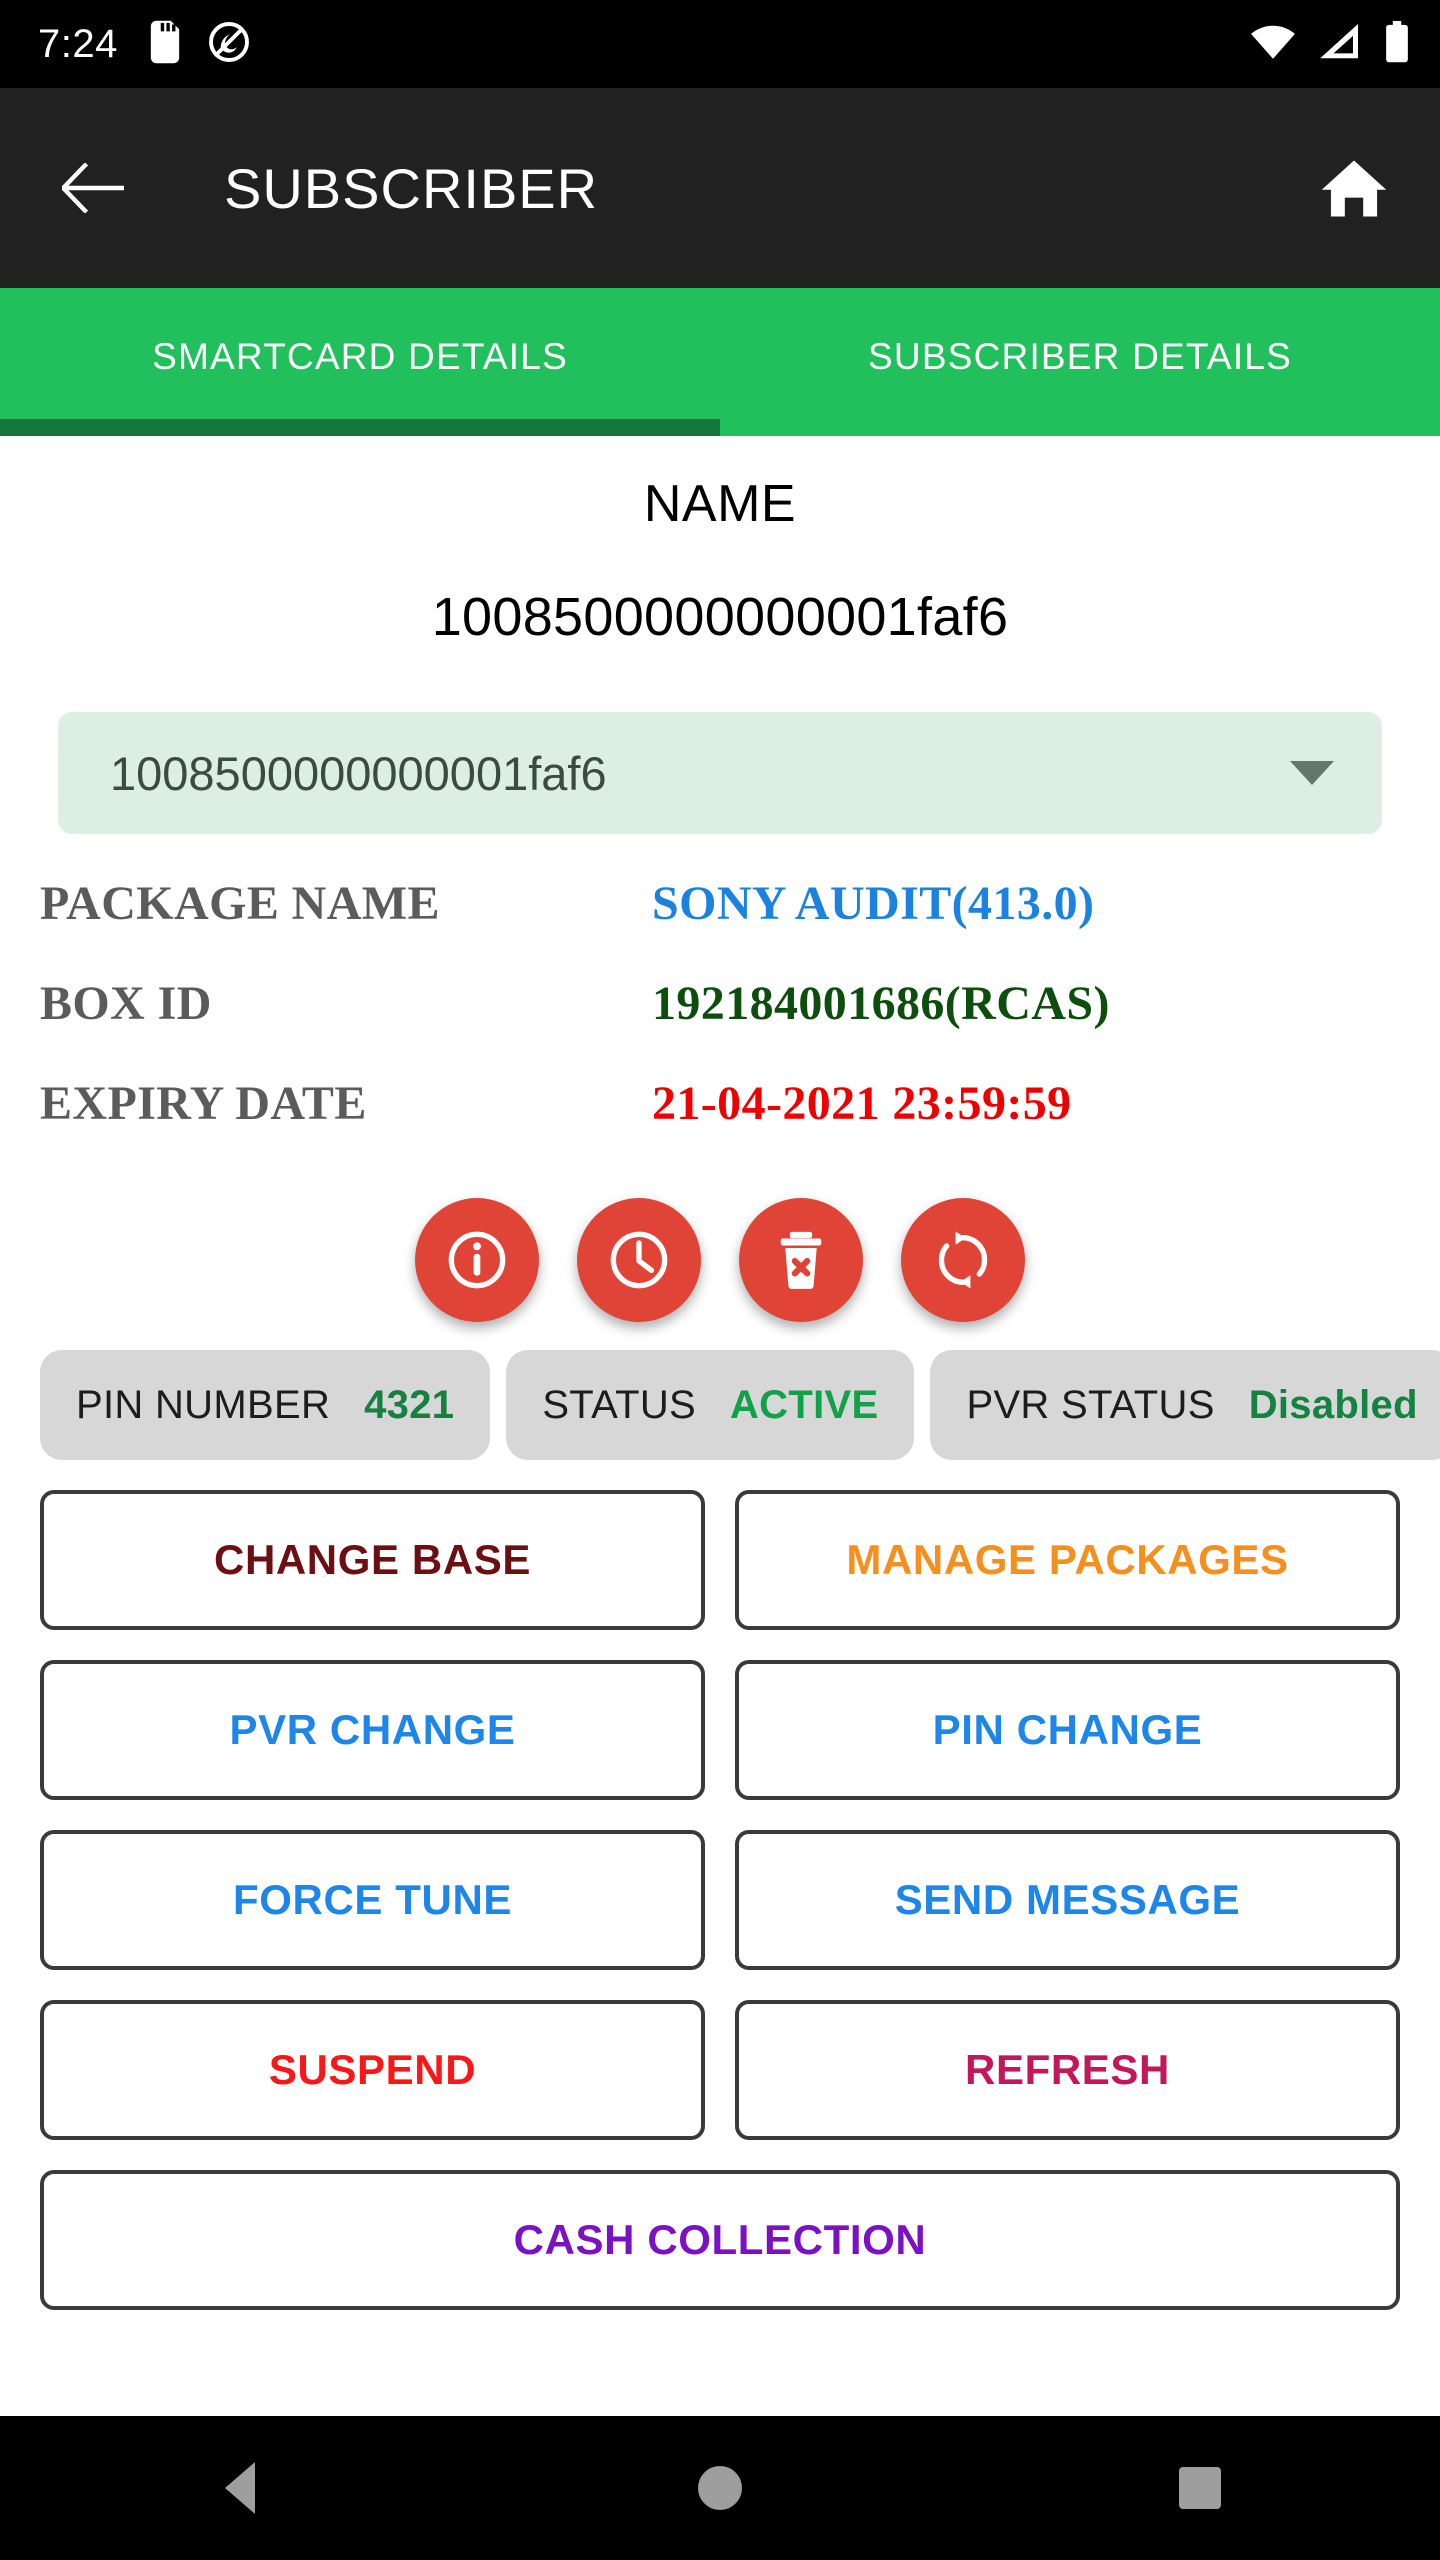  What do you see at coordinates (126, 1003) in the screenshot?
I see `detail-key: BOX ID` at bounding box center [126, 1003].